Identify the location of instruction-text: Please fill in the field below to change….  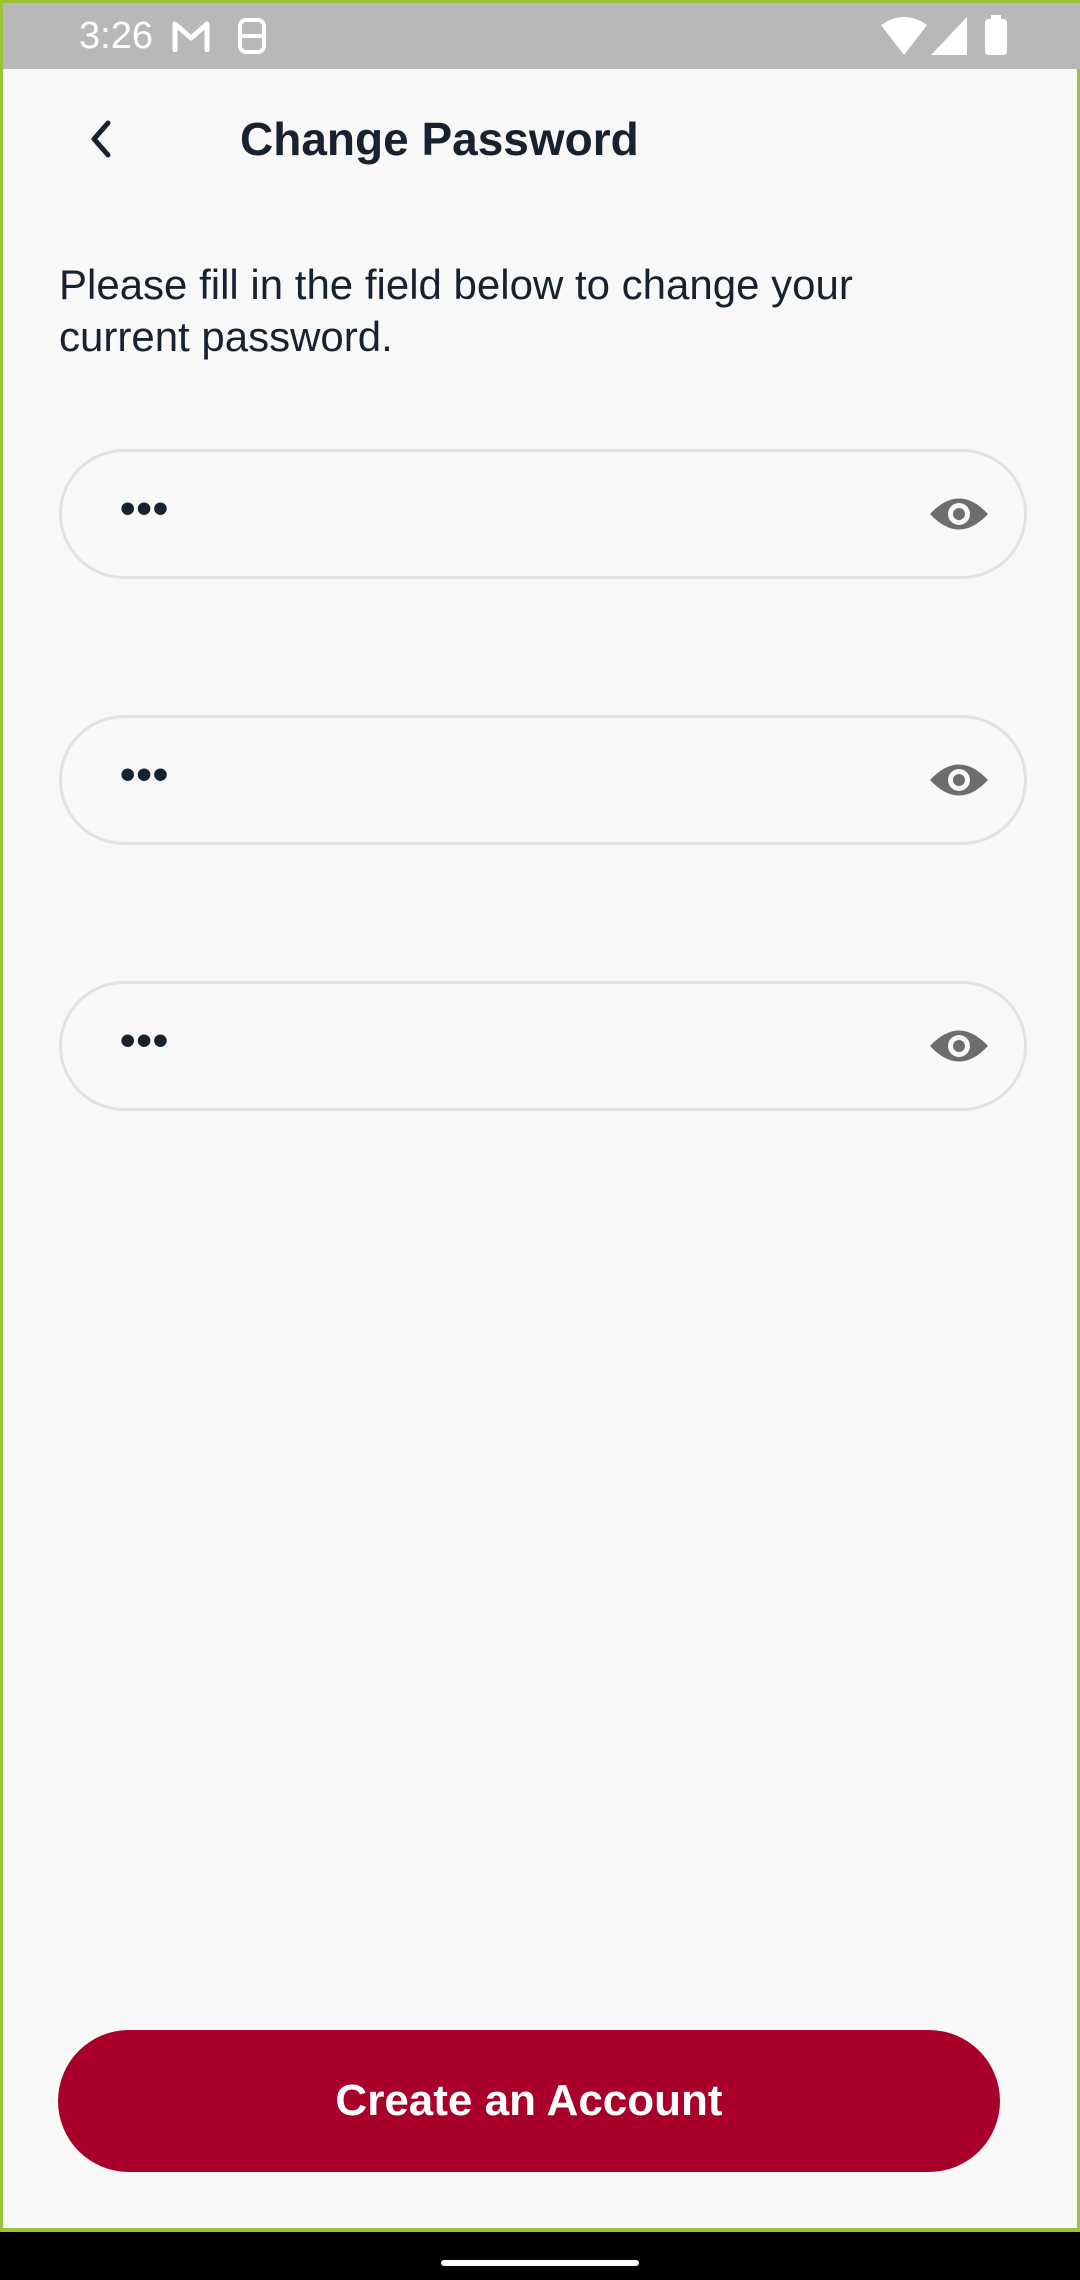
(539, 311).